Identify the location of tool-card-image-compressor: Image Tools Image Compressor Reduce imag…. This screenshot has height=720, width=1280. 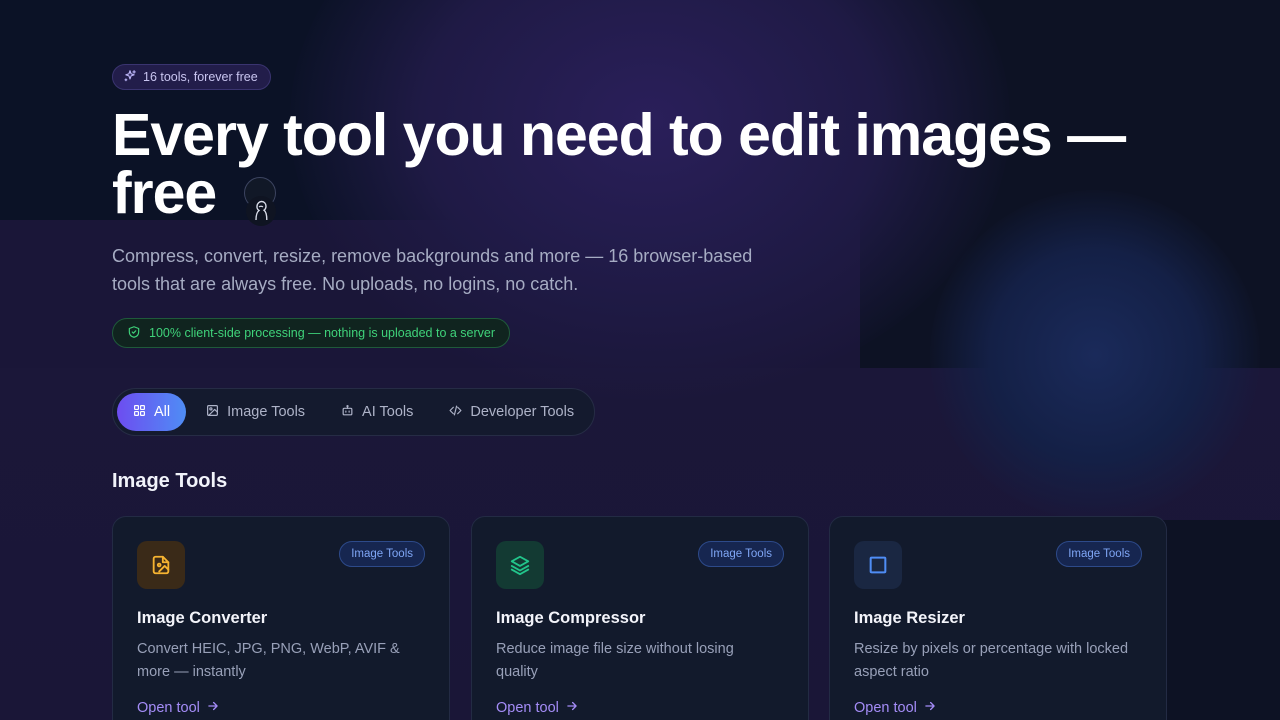
(640, 618).